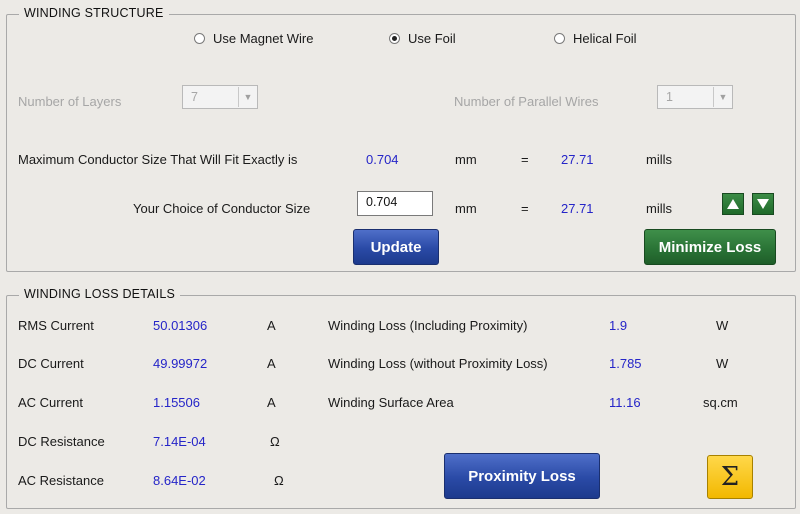 The image size is (800, 514). I want to click on rms-current-label: RMS Current, so click(56, 325).